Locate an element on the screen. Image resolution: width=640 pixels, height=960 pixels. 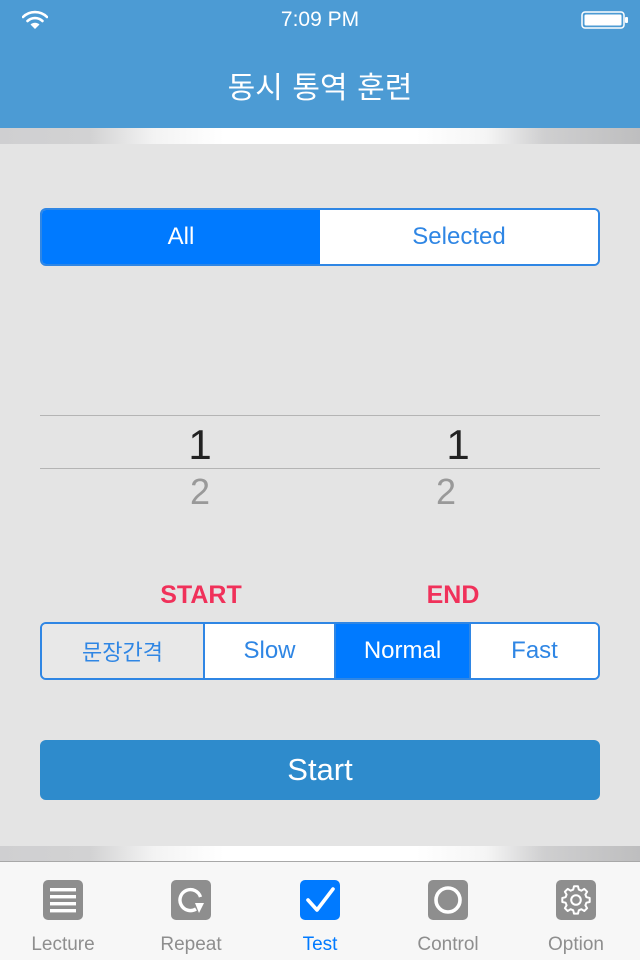
repeat-icon is located at coordinates (191, 900).